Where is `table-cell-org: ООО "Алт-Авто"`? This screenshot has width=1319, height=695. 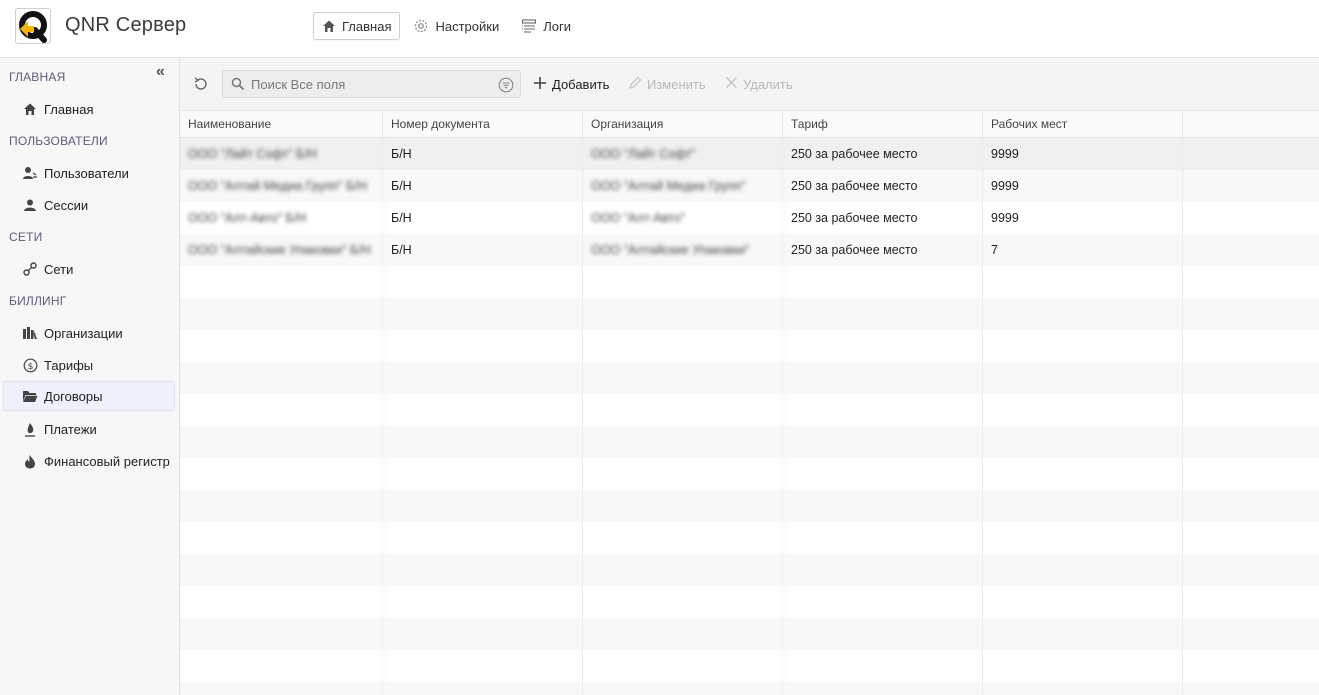 table-cell-org: ООО "Алт-Авто" is located at coordinates (683, 218).